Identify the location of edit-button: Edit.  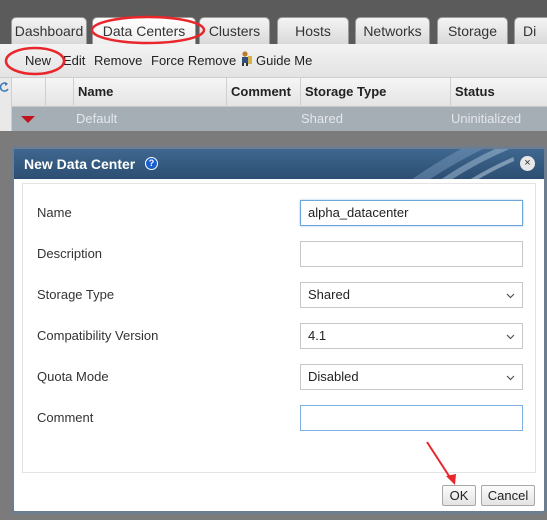
(74, 60).